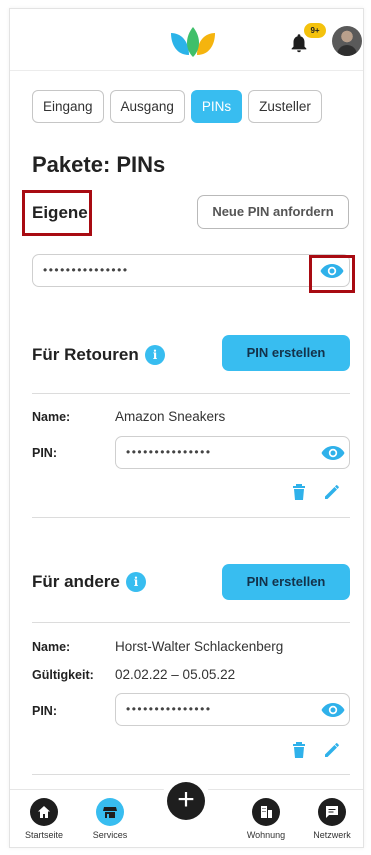 The image size is (371, 855). Describe the element at coordinates (299, 750) in the screenshot. I see `others-delete-icon` at that location.